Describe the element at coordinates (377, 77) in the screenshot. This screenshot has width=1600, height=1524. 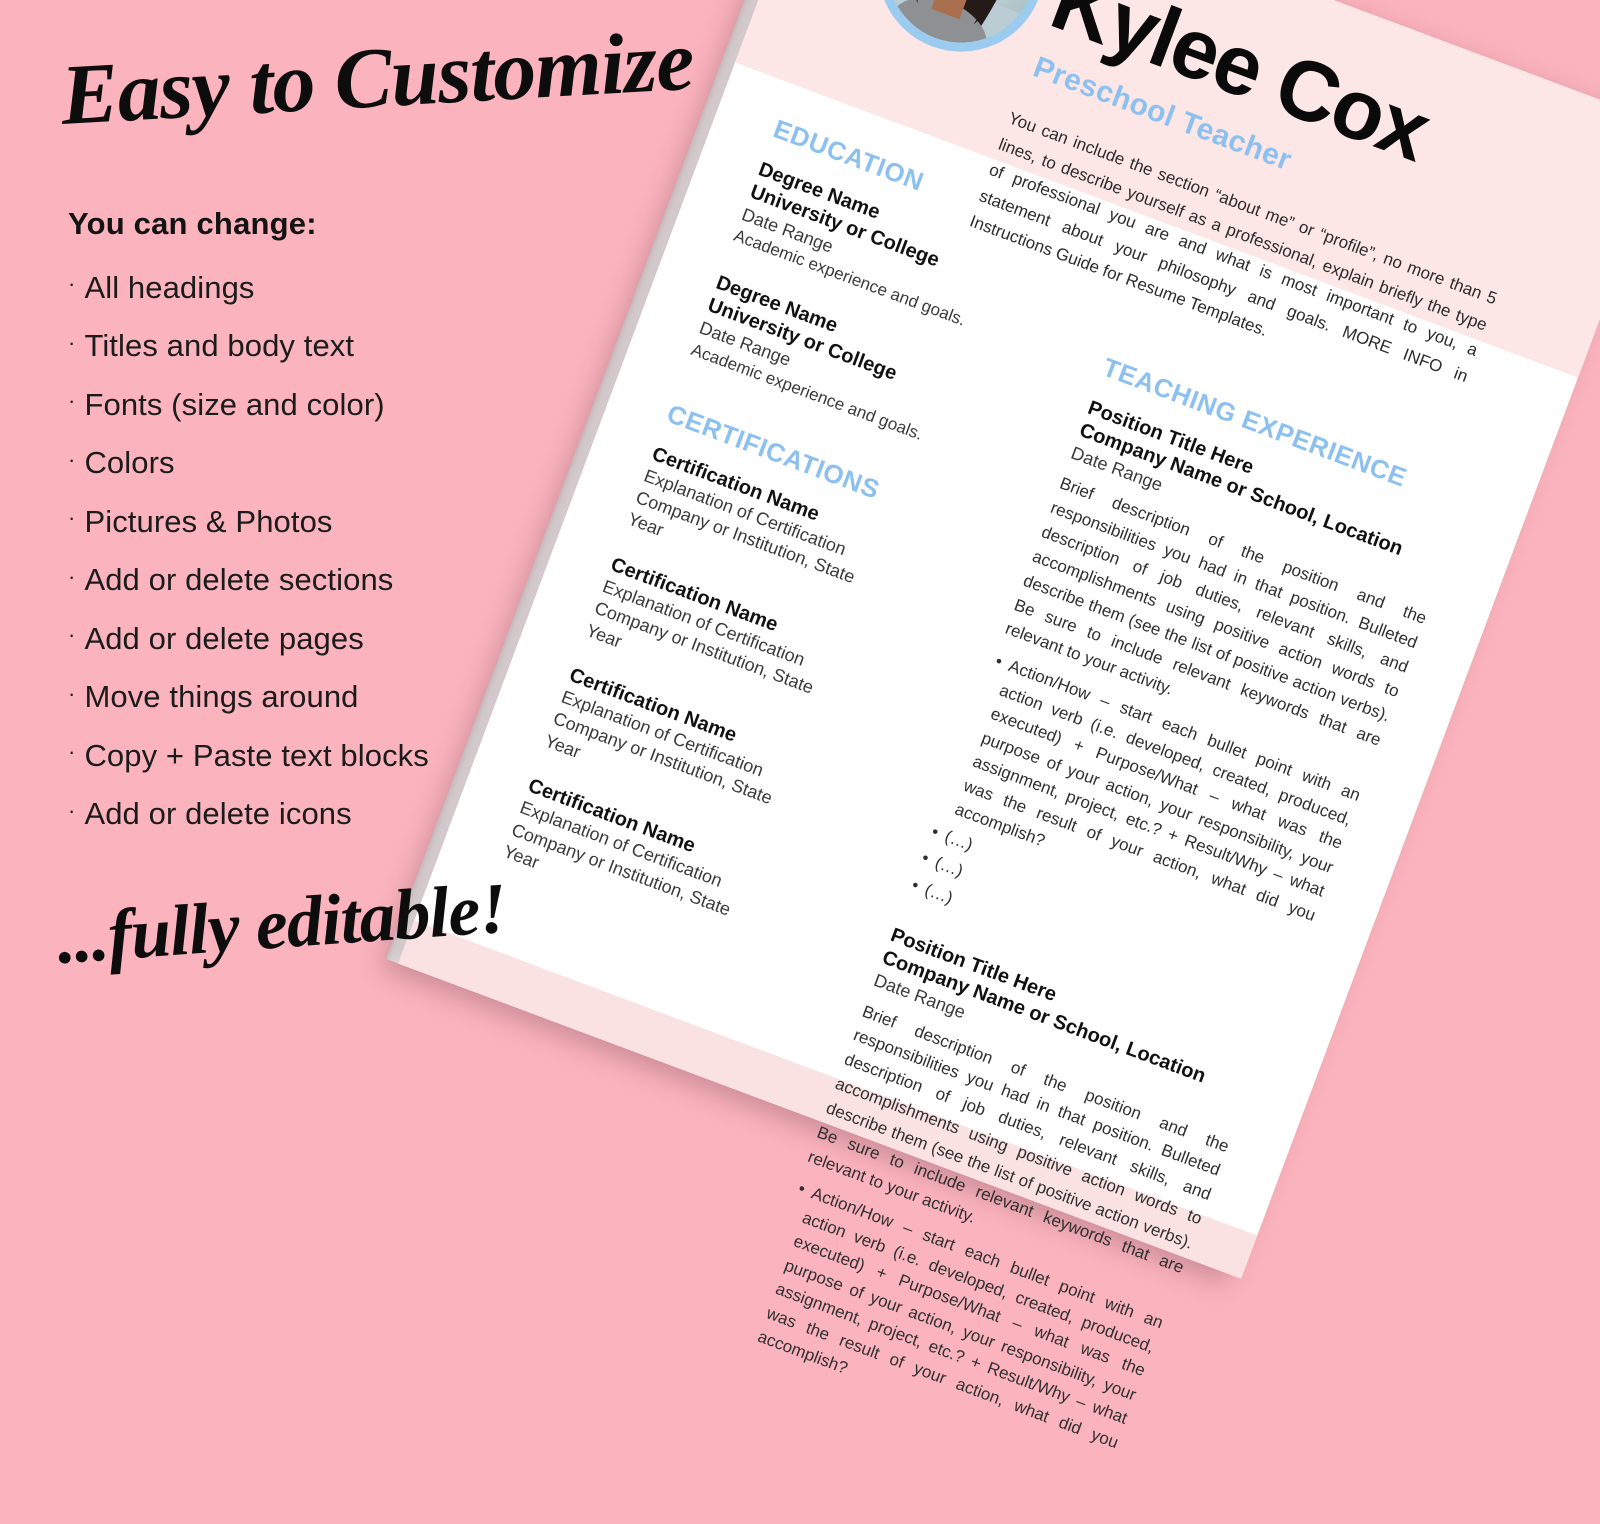
I see `promo-headline: Easy to Customize` at that location.